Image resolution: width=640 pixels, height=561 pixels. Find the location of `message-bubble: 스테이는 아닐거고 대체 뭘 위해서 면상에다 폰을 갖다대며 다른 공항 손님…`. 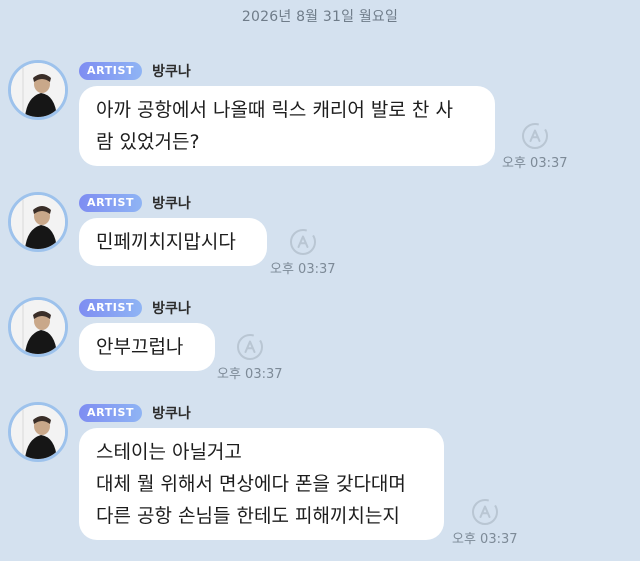

message-bubble: 스테이는 아닐거고 대체 뭘 위해서 면상에다 폰을 갖다대며 다른 공항 손님… is located at coordinates (261, 484).